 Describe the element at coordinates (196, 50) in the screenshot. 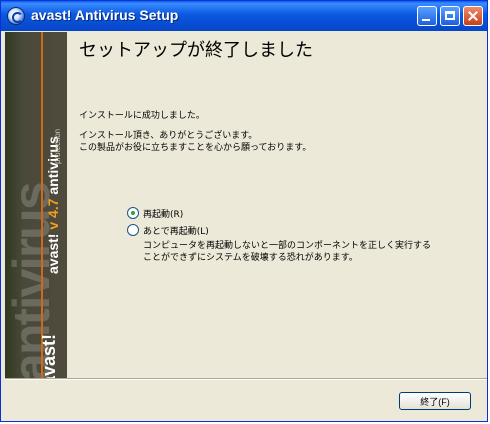

I see `page-title: セットアップが終了しました` at that location.